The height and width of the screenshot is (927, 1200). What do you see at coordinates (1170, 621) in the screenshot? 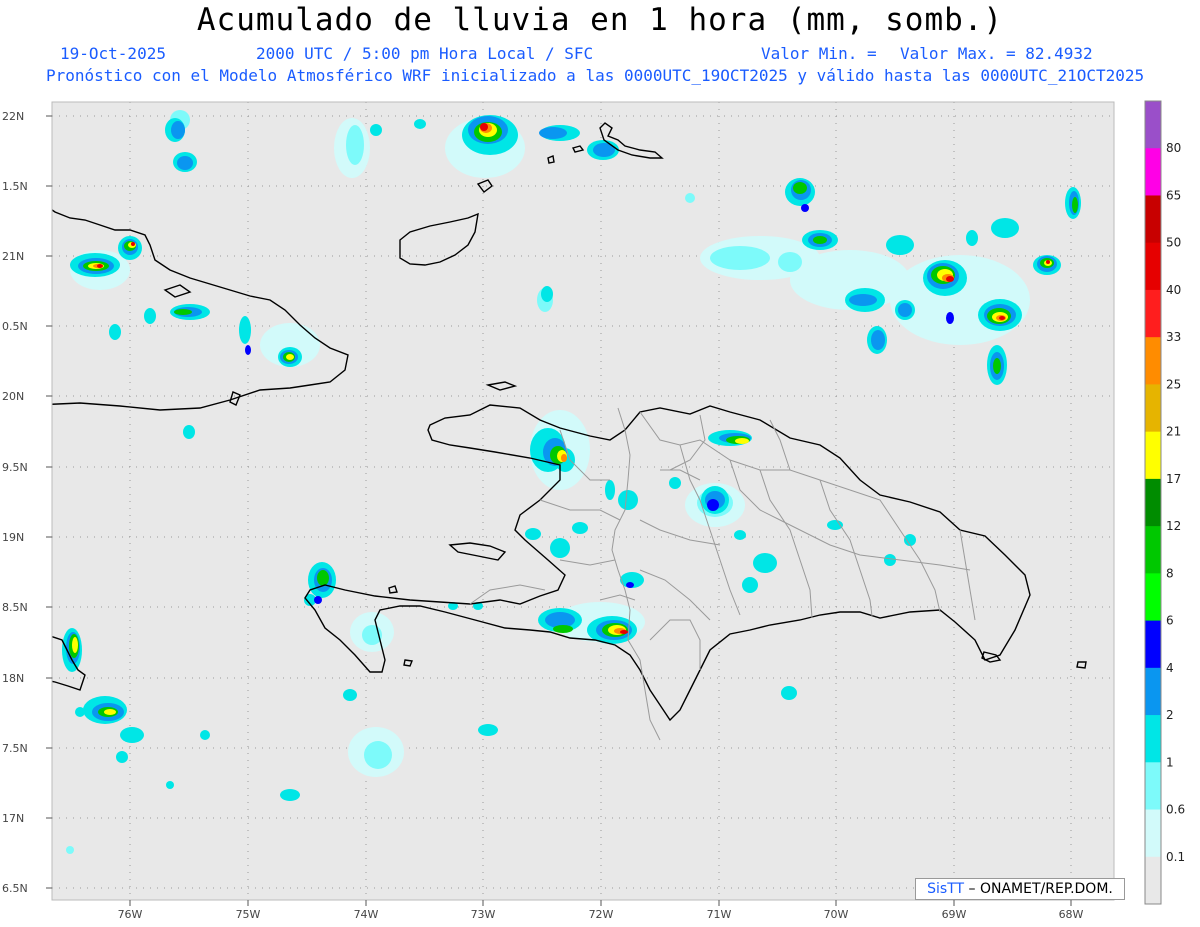
I see `colorbar-label: 6` at bounding box center [1170, 621].